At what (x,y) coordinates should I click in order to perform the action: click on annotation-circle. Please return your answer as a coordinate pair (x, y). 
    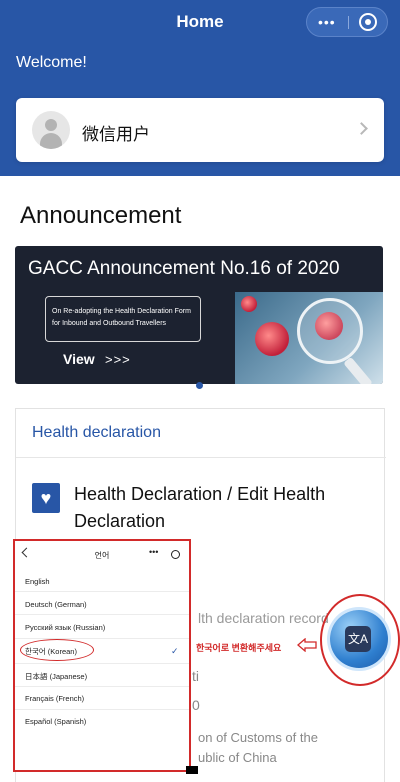
    Looking at the image, I should click on (57, 650).